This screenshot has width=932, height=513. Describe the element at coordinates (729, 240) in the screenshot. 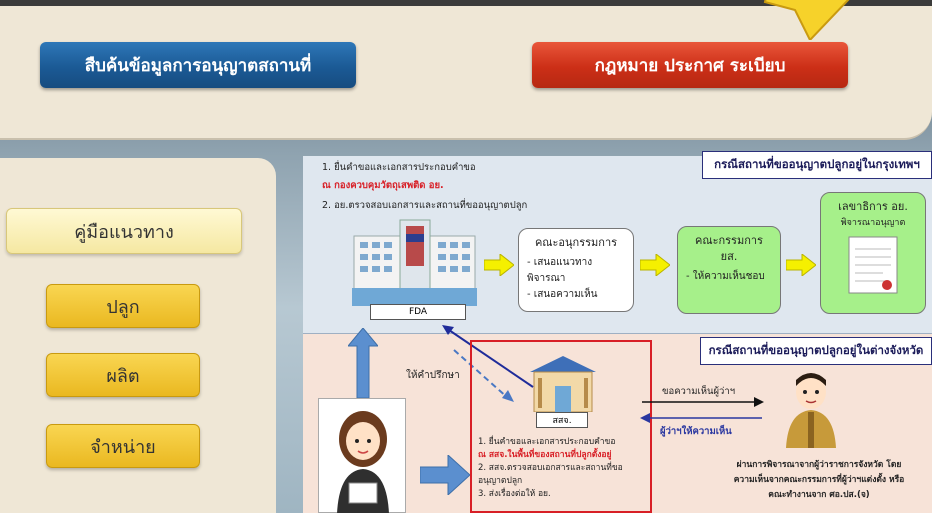

I see `committee-title: คณะกรรมการ` at that location.